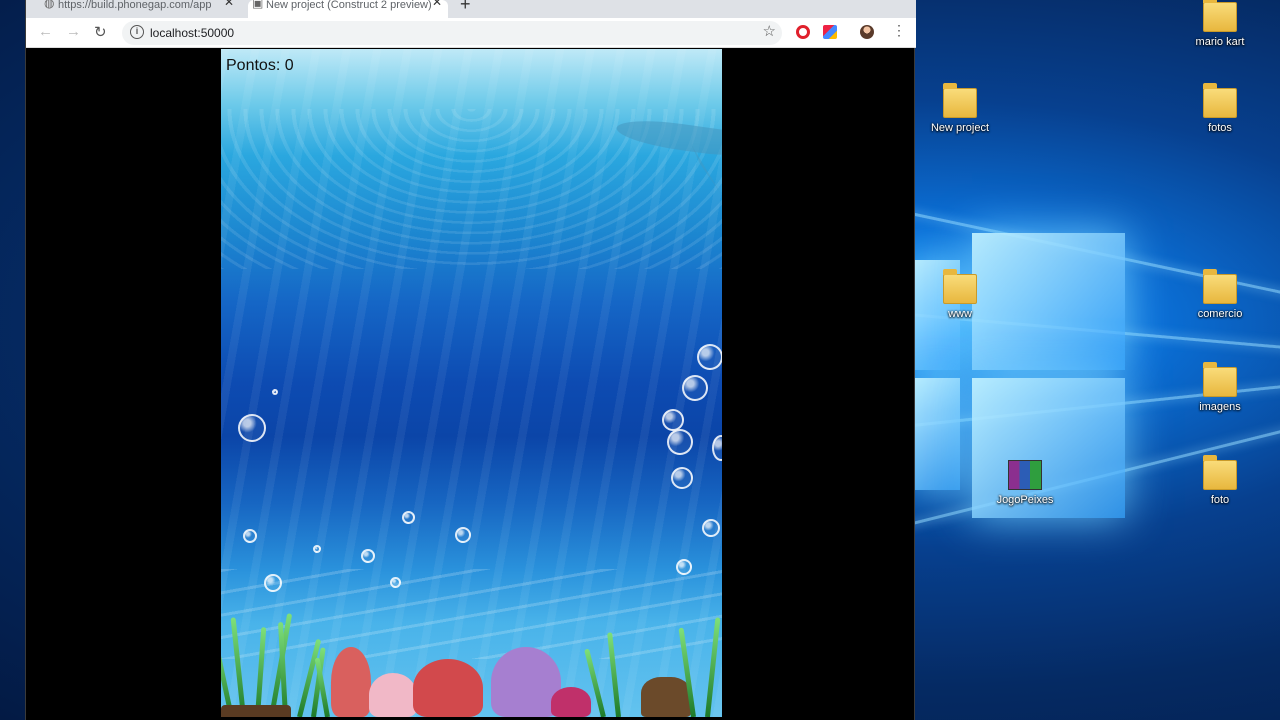  Describe the element at coordinates (1220, 500) in the screenshot. I see `desktop-icon-label: foto` at that location.